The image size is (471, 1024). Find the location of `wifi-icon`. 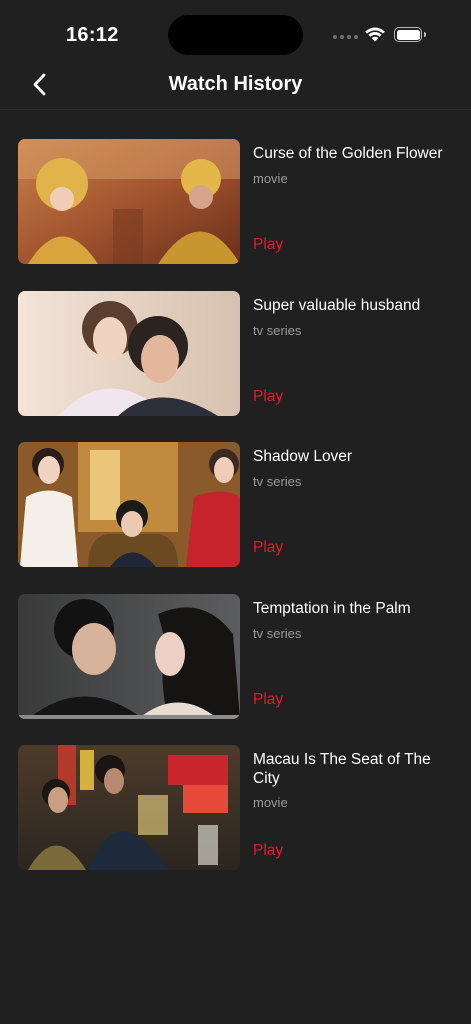

wifi-icon is located at coordinates (375, 34).